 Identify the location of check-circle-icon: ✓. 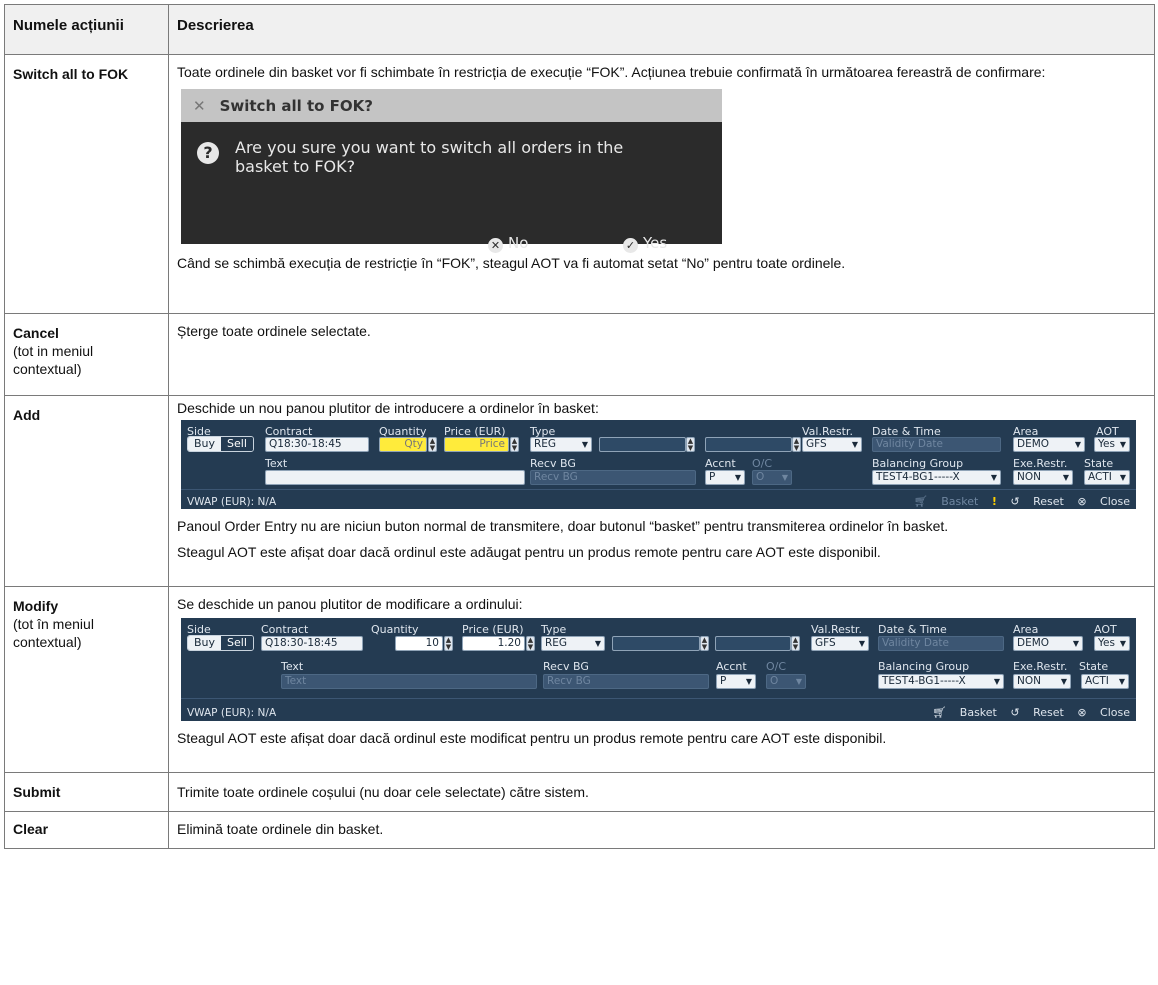
(630, 245).